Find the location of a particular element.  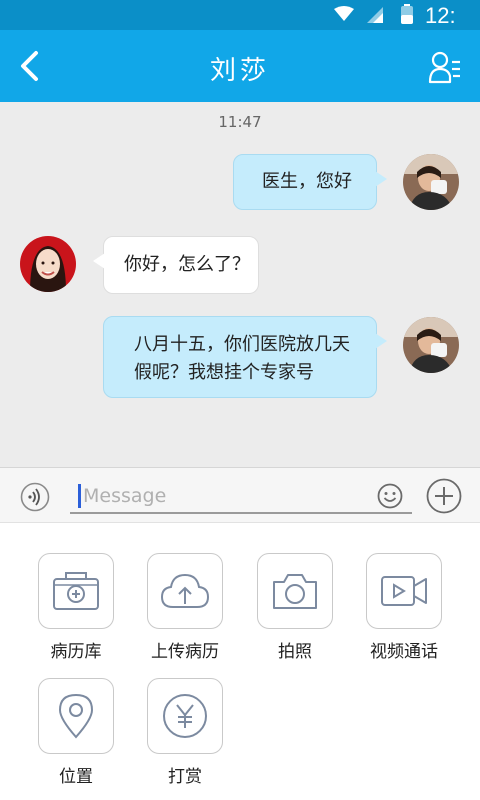

video-call-icon is located at coordinates (404, 591).